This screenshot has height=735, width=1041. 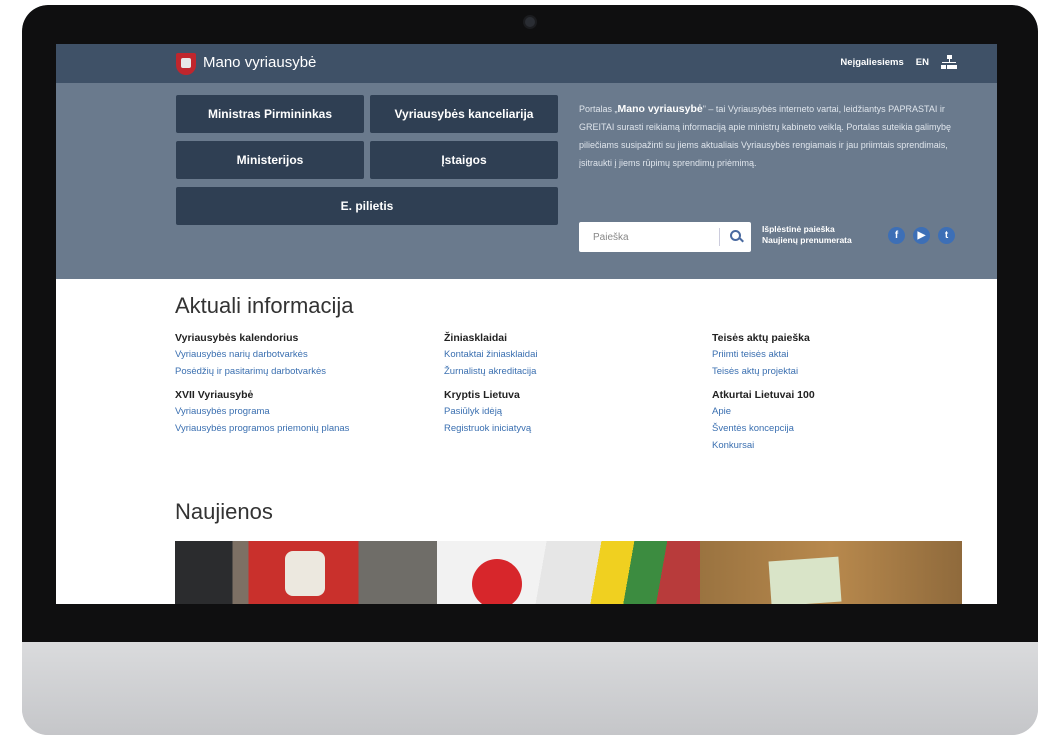 I want to click on info-link: Vyriausybės programos priemonių planas, so click(x=262, y=428).